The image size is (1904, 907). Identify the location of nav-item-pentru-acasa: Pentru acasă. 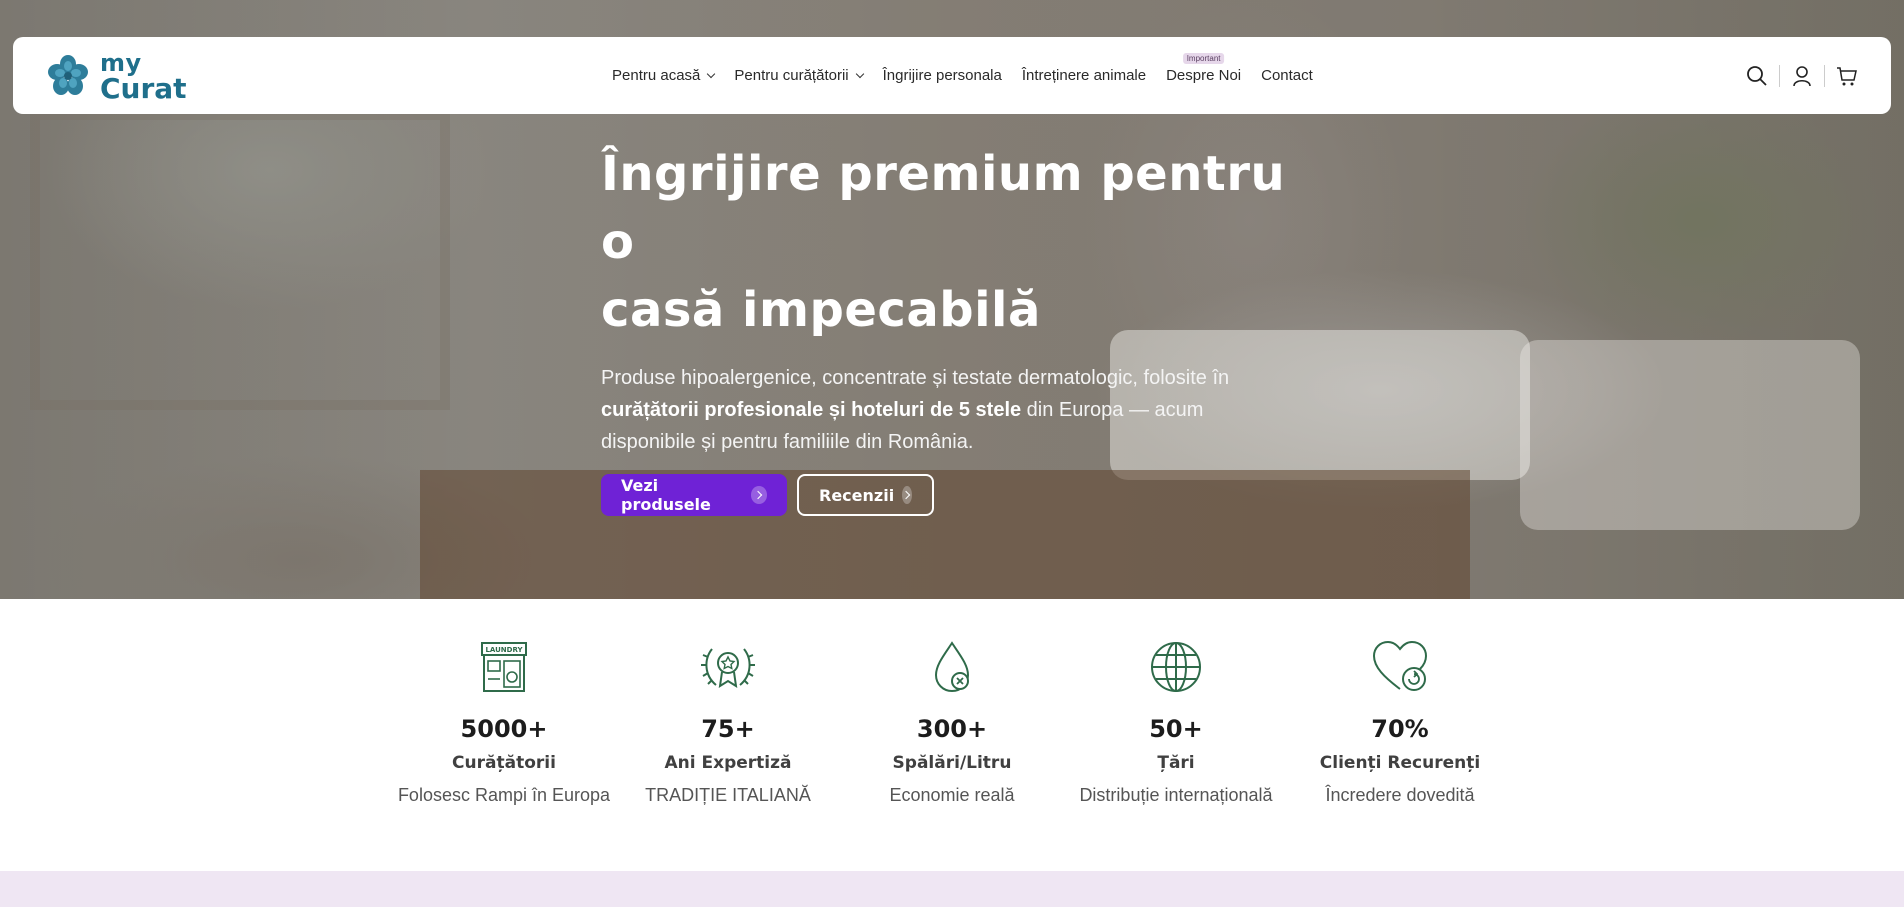
(663, 75).